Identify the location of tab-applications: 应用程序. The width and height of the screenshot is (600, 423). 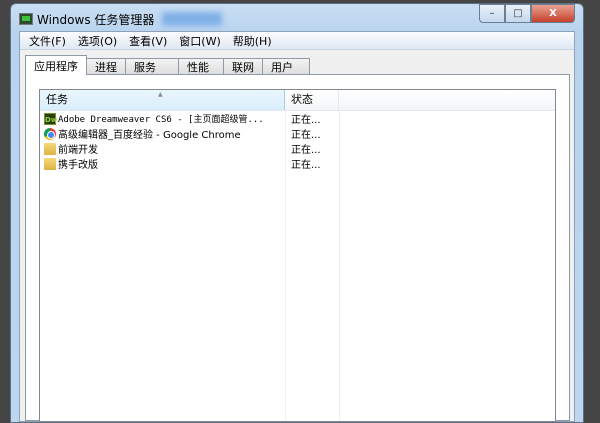
(56, 65).